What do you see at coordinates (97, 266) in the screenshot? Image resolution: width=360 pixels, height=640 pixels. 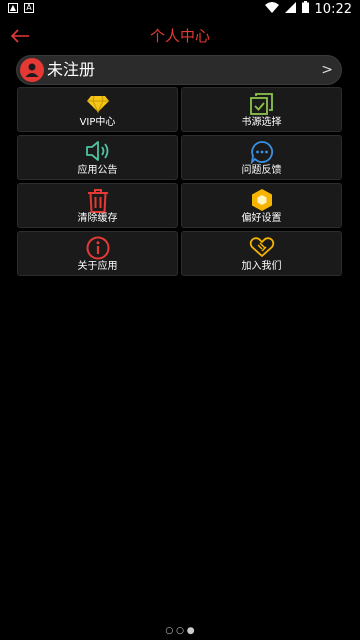 I see `menu-item-label: 关于应用` at bounding box center [97, 266].